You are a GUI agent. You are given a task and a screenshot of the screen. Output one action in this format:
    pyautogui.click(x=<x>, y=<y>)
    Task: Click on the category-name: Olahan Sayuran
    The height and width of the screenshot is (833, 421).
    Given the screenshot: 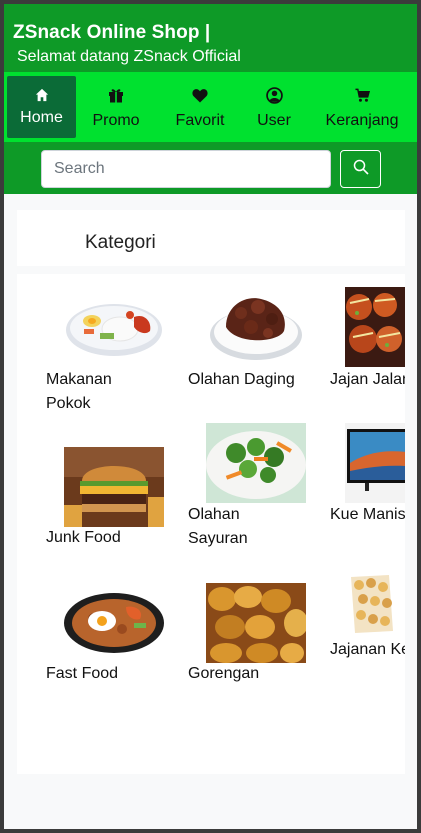 What is the action you would take?
    pyautogui.click(x=218, y=526)
    